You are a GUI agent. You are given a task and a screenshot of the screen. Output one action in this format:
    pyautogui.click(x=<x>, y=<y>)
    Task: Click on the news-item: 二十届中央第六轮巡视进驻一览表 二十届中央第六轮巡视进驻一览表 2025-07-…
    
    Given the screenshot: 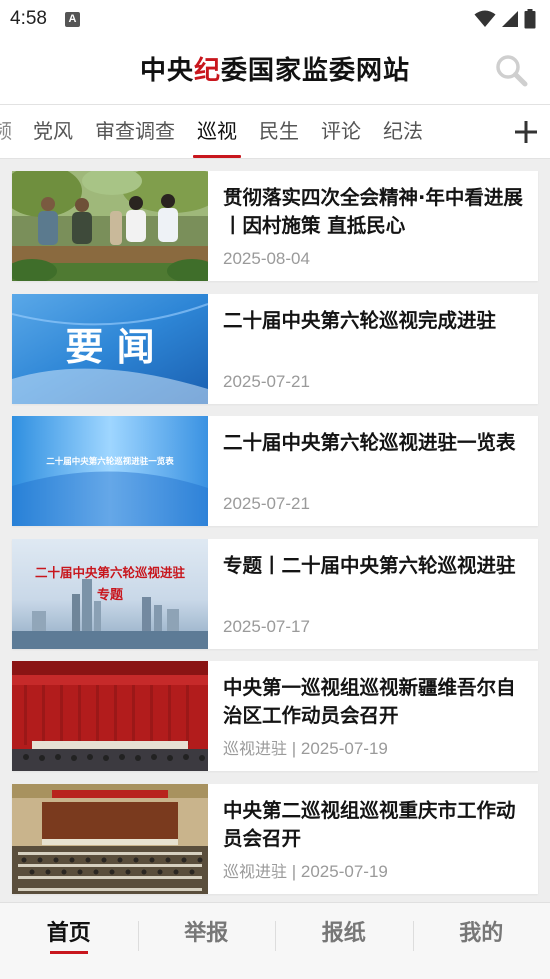 What is the action you would take?
    pyautogui.click(x=275, y=471)
    